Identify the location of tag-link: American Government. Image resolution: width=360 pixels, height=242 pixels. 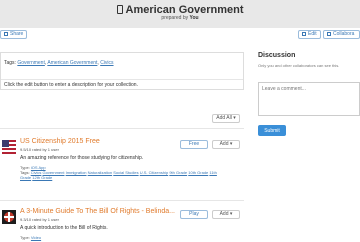
(72, 63).